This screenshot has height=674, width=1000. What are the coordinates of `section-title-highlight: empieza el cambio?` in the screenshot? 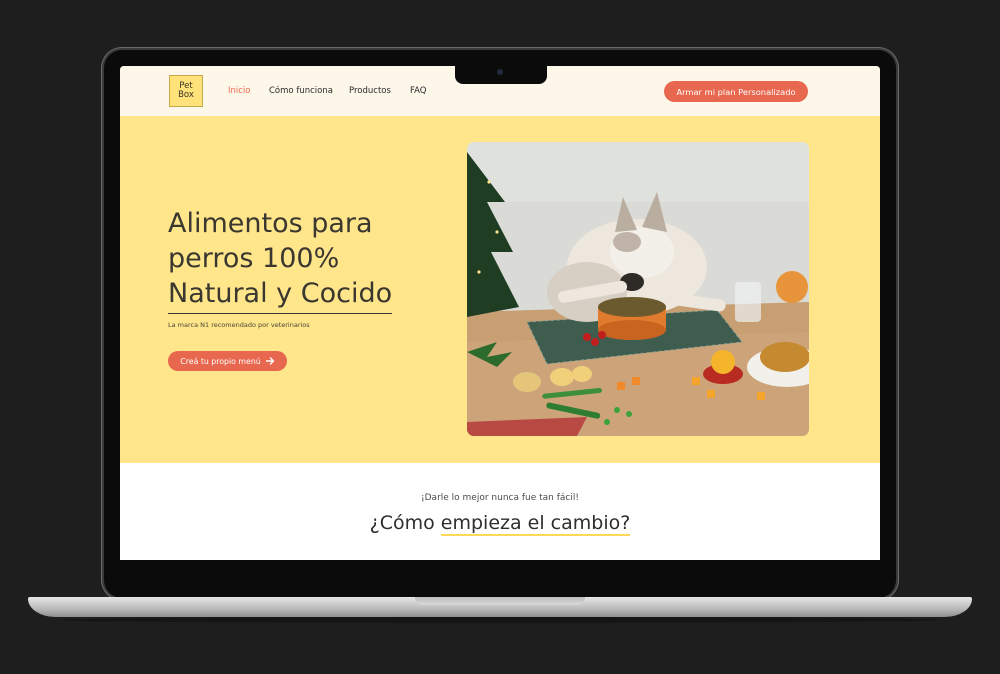 It's located at (535, 524).